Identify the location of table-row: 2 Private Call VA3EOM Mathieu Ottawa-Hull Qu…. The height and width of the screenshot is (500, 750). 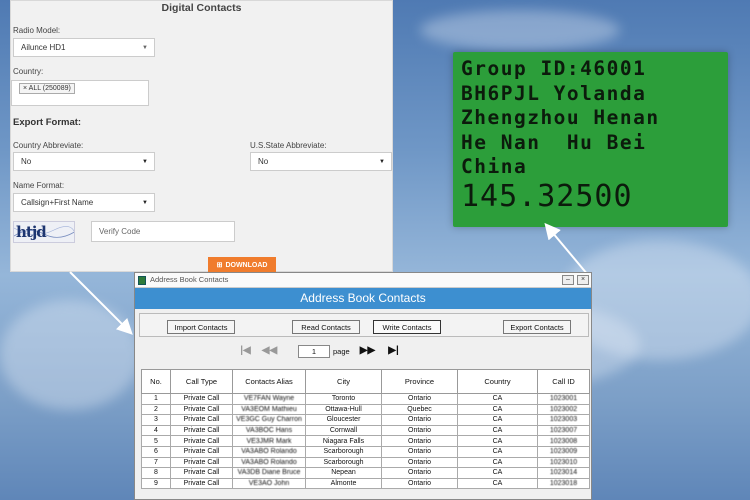
(365, 409).